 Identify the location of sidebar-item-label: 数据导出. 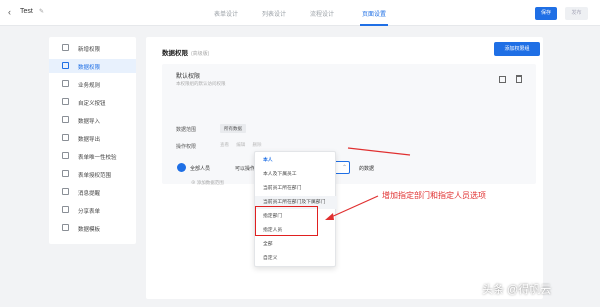
(89, 140).